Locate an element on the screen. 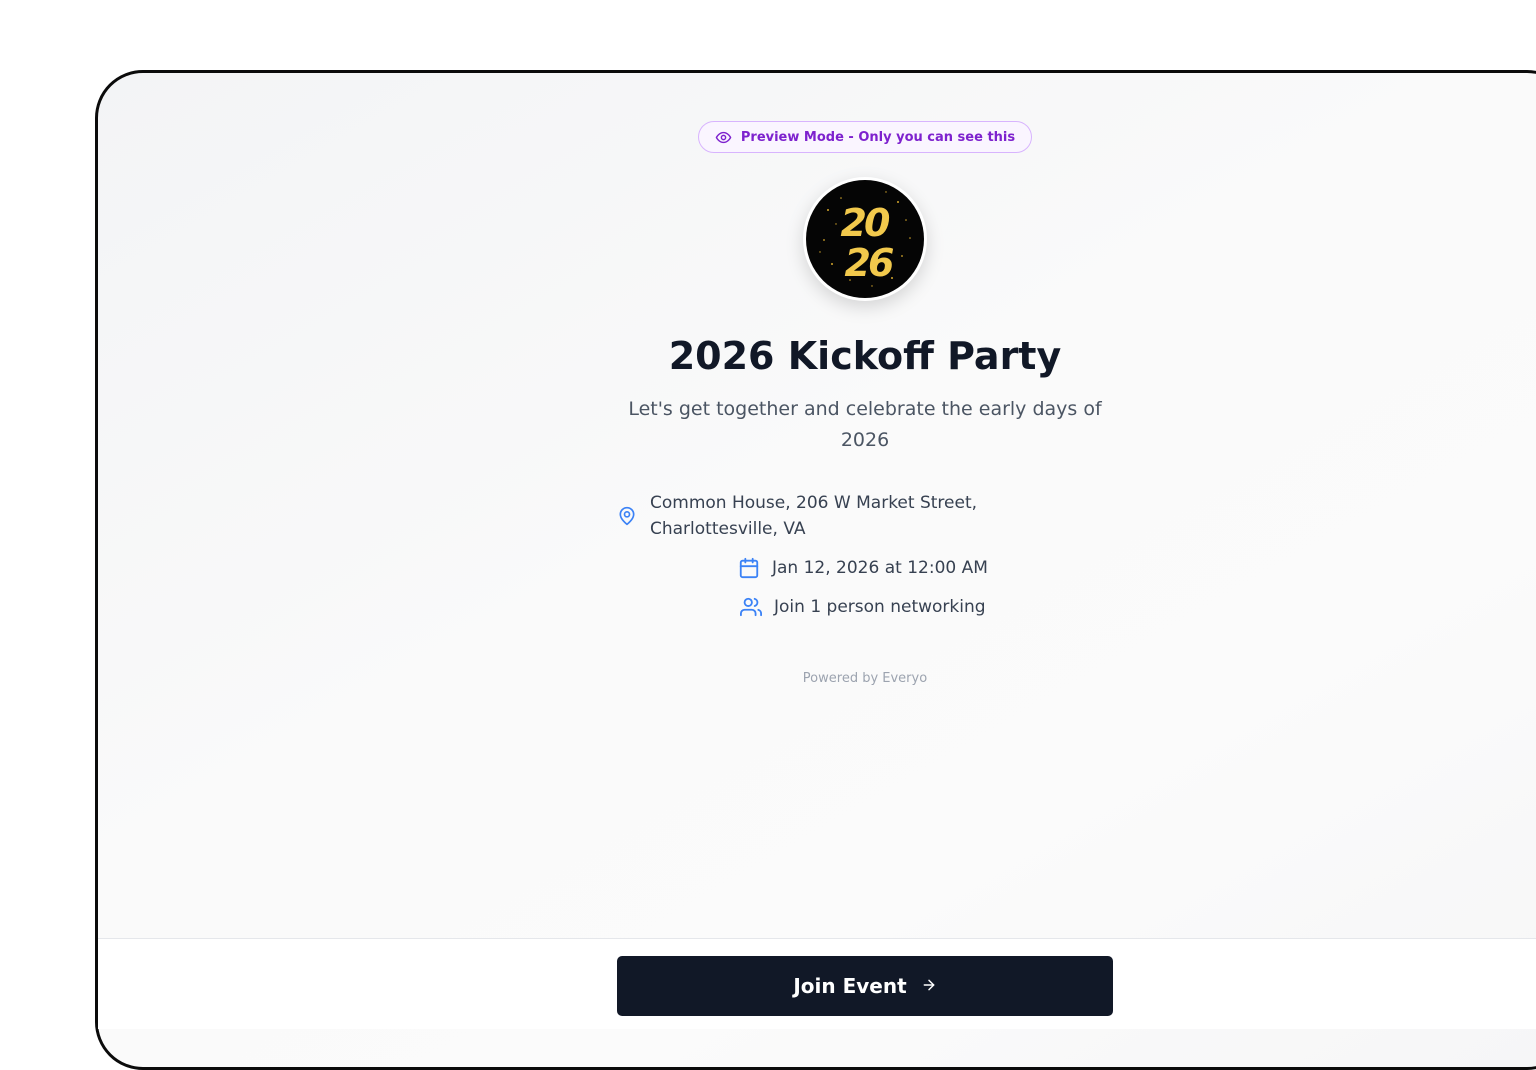  logo-year-bottom: 26 is located at coordinates (869, 263).